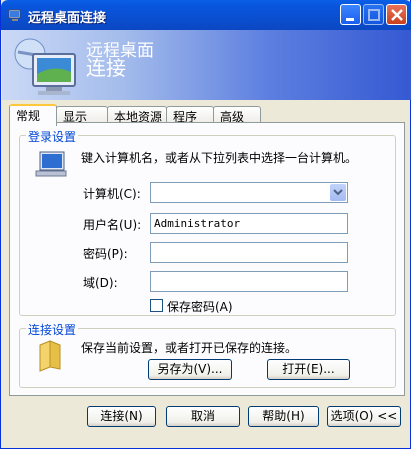 This screenshot has width=411, height=449. What do you see at coordinates (112, 194) in the screenshot?
I see `computer-label: 计算机(C):` at bounding box center [112, 194].